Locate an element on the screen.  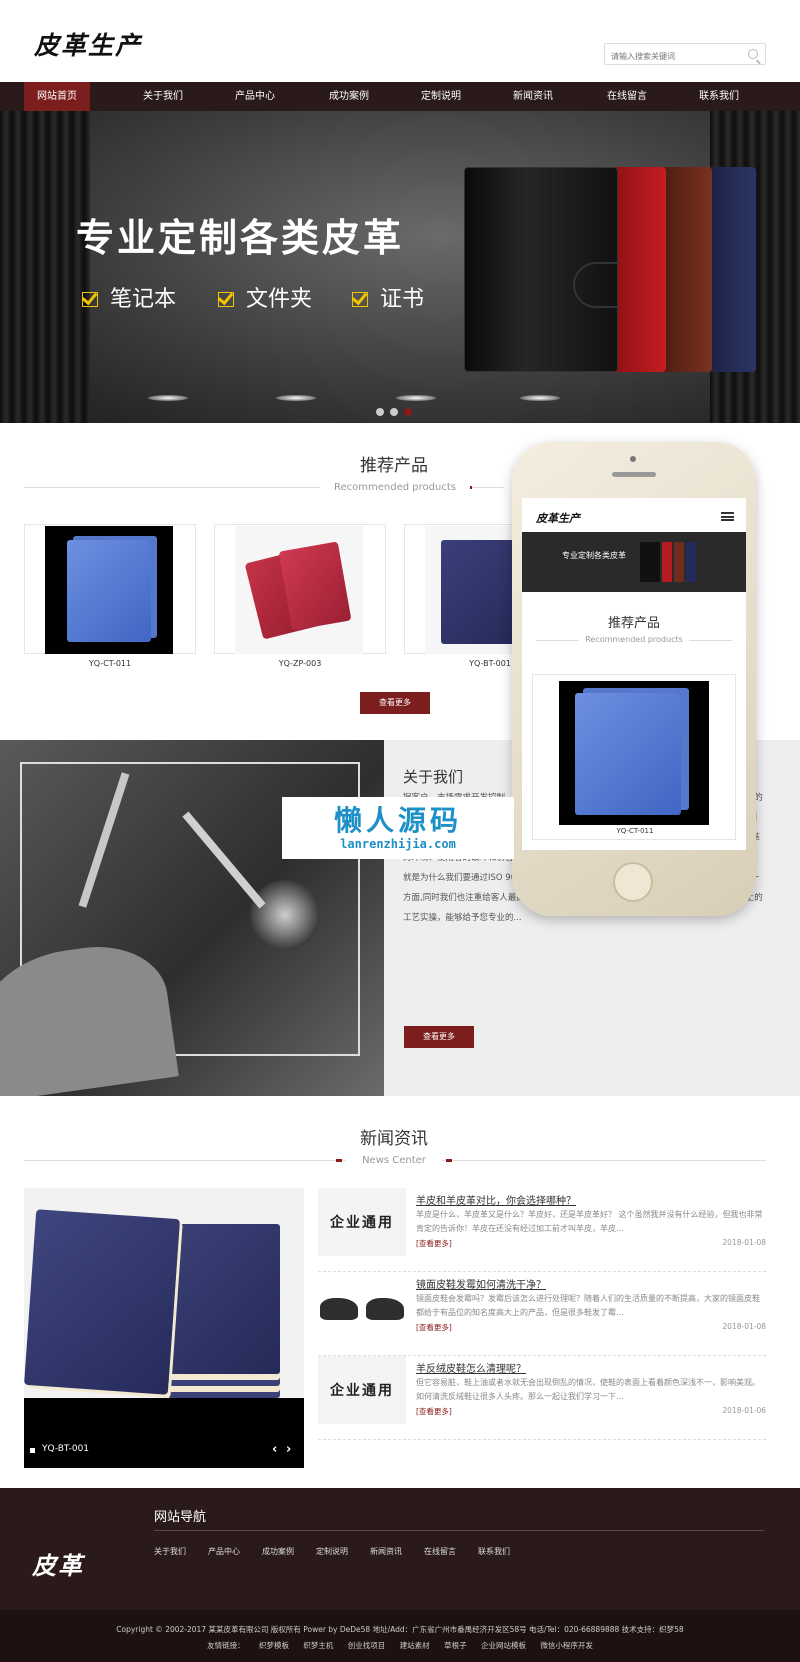
banner-feature: 笔记本 is located at coordinates (129, 297).